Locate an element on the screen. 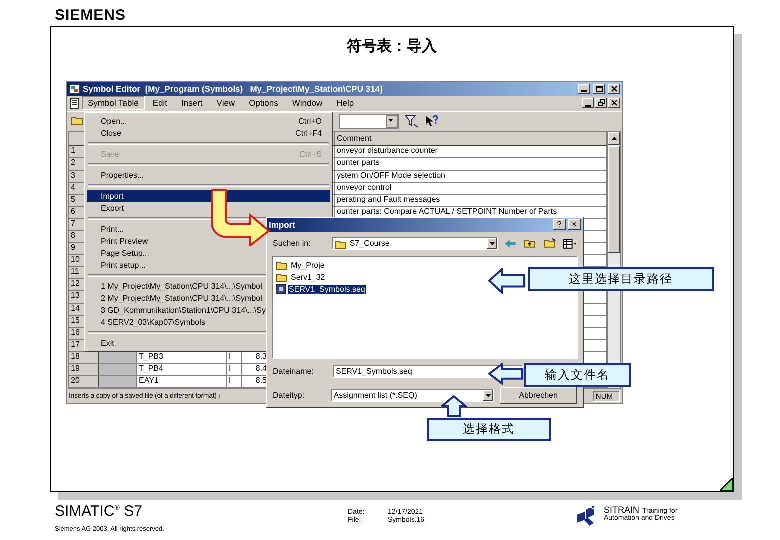 The height and width of the screenshot is (540, 780). product-name: SIMATIC$^{®}$ S7 is located at coordinates (99, 511).